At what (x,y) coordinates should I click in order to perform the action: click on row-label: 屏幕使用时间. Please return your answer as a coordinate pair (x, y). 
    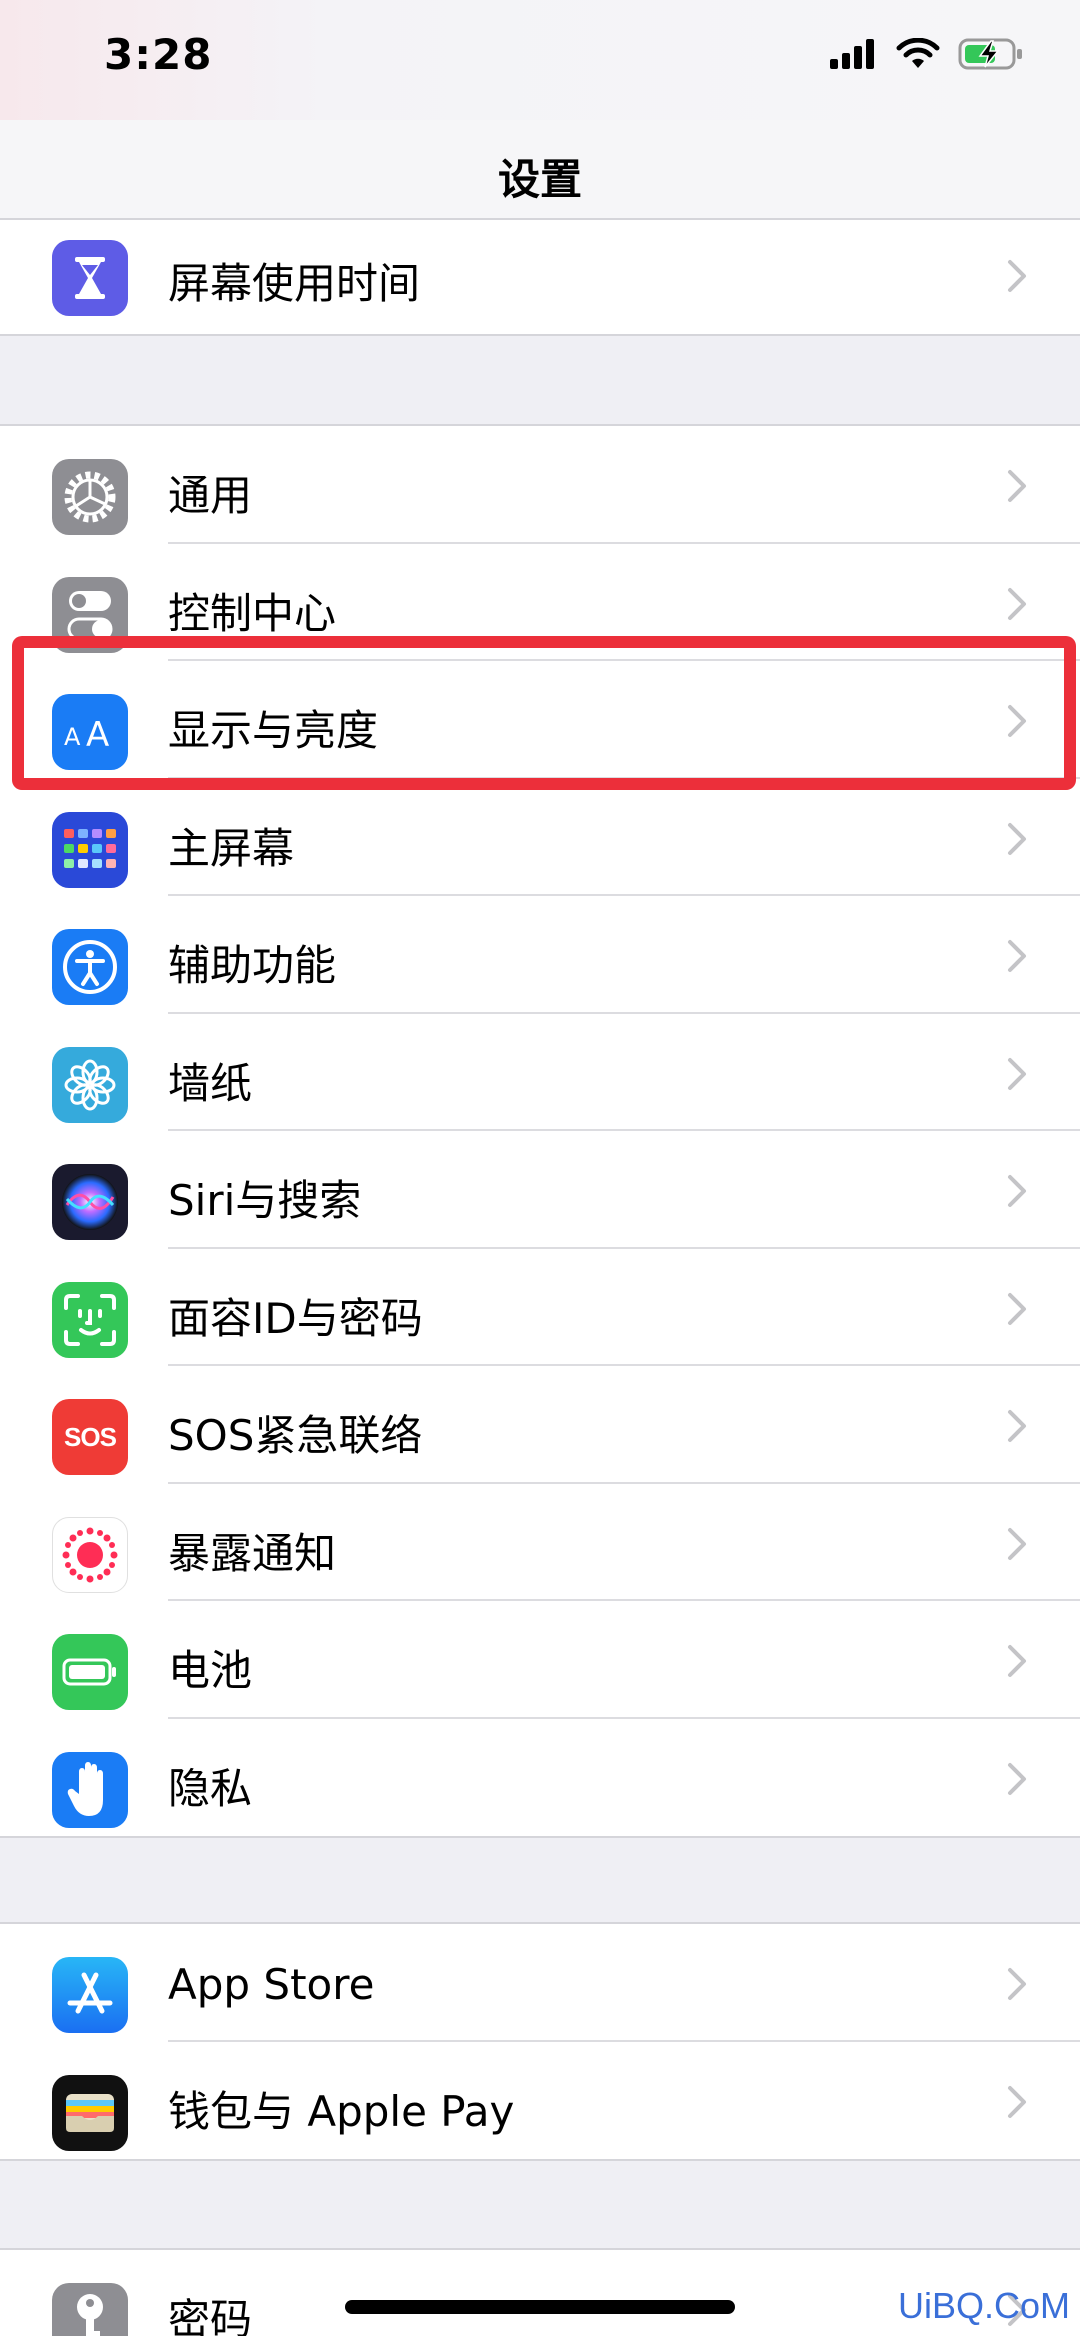
    Looking at the image, I should click on (294, 283).